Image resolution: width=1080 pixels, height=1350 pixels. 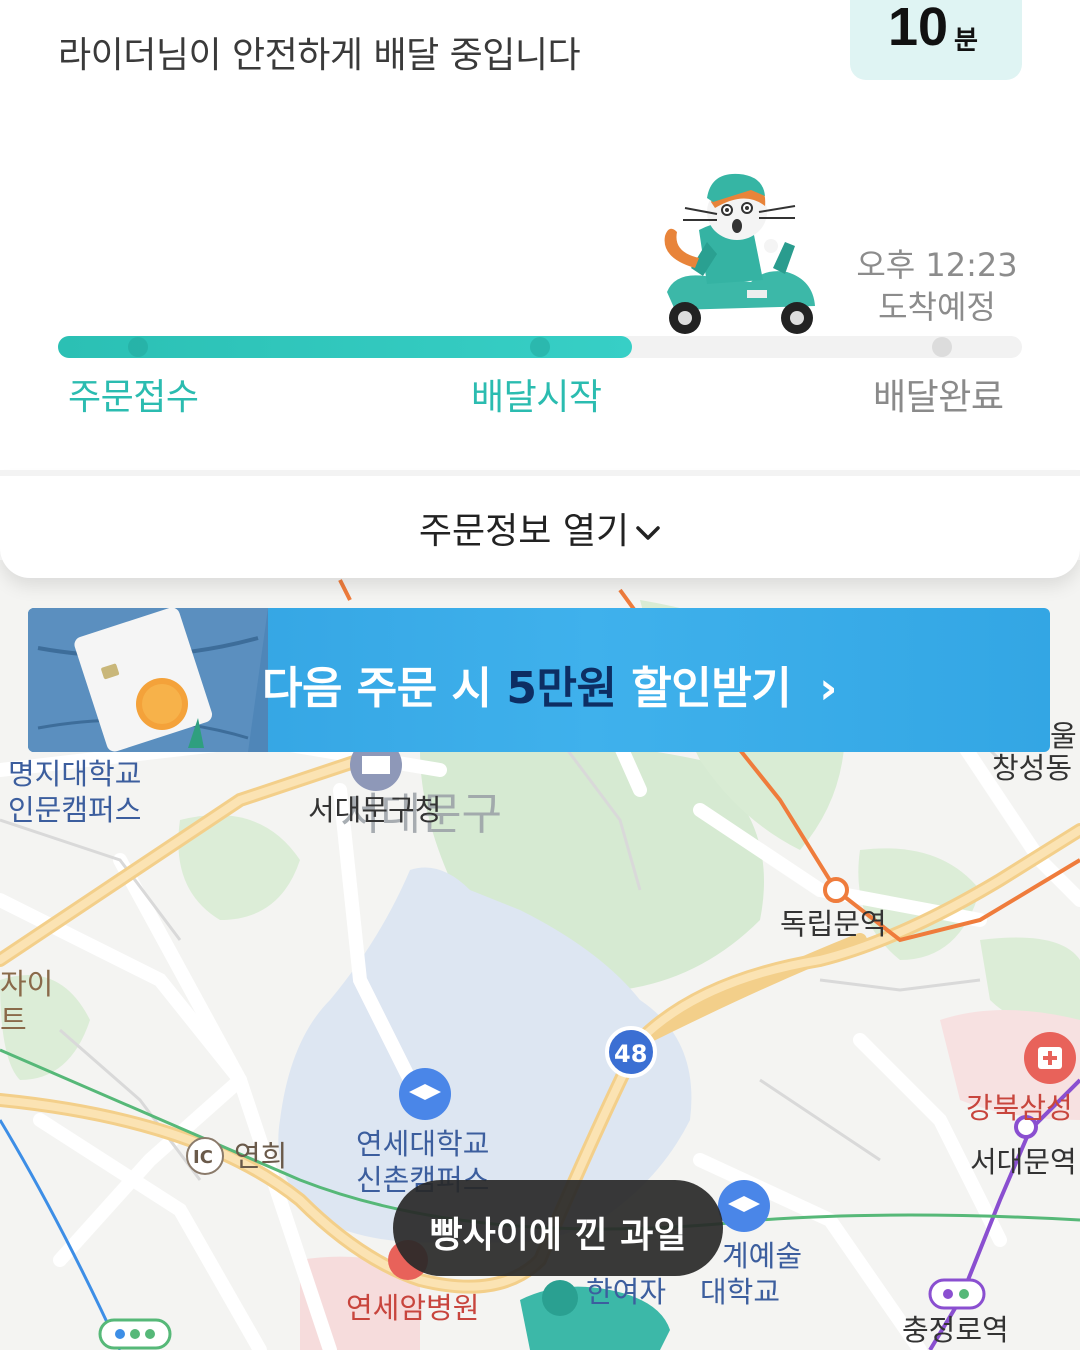 I want to click on map-label-arts-1: 계예술, so click(x=762, y=1256).